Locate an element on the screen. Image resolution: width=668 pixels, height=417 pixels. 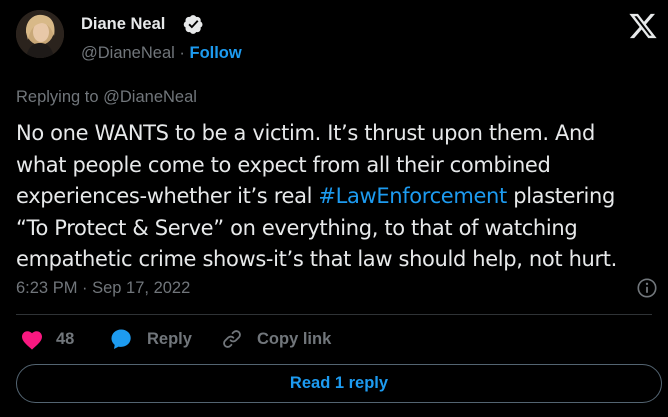
copy-link-label: Copy link is located at coordinates (294, 338).